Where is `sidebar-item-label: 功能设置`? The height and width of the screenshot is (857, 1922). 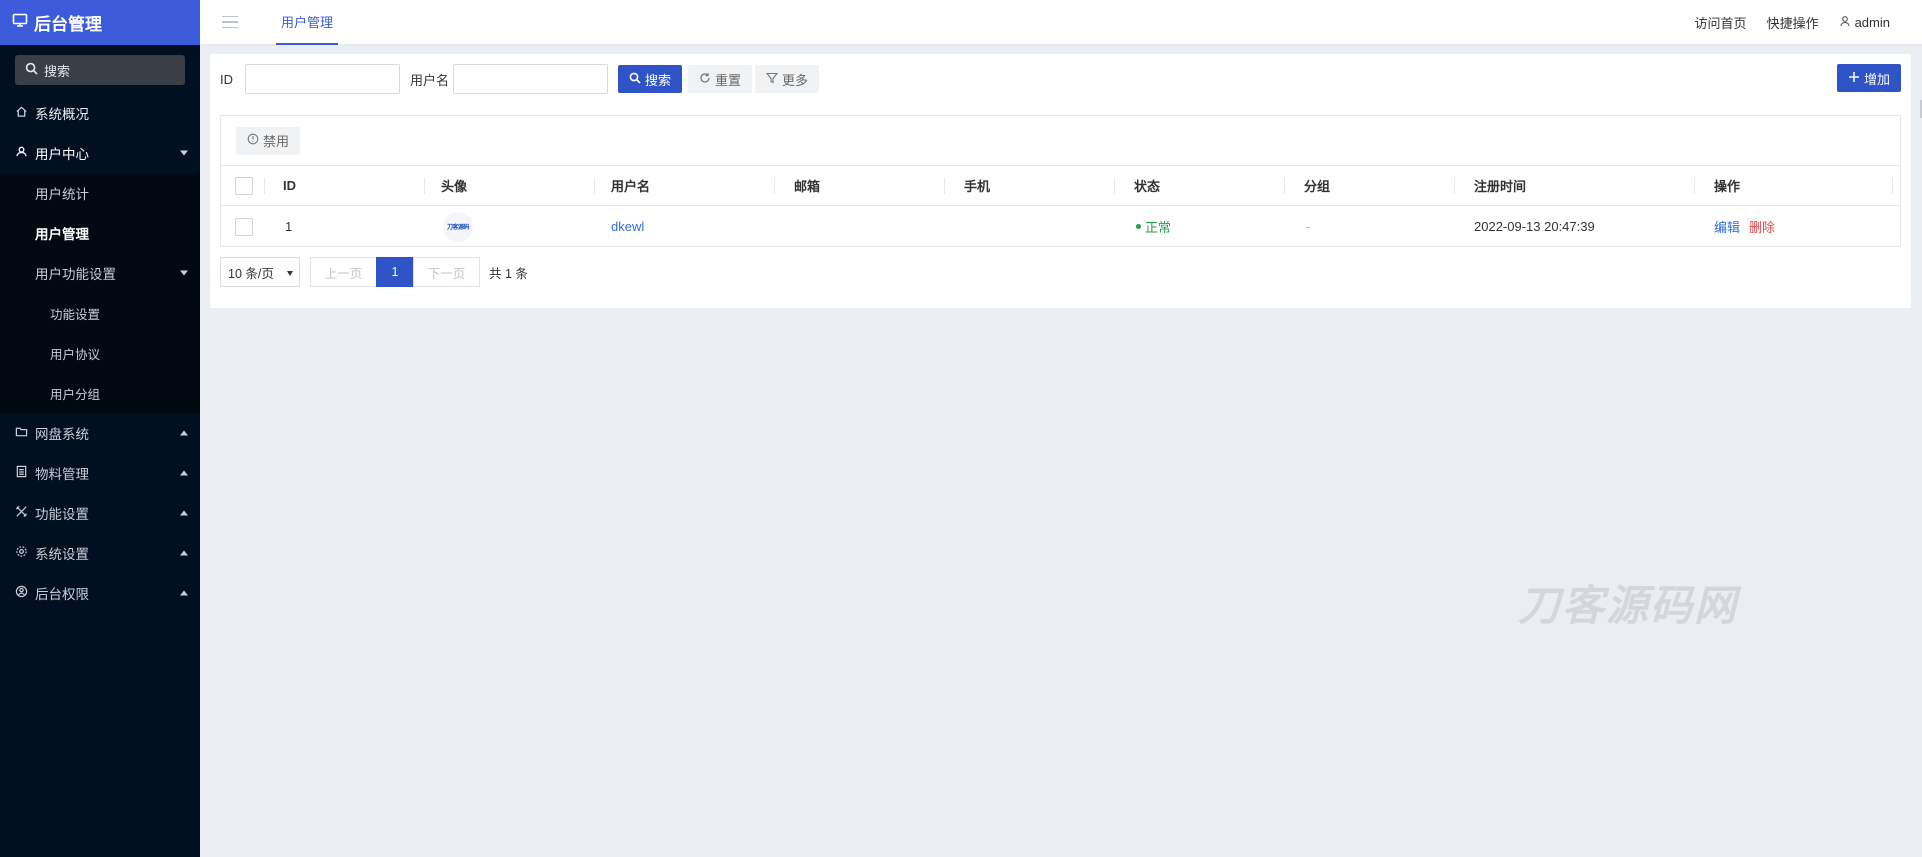
sidebar-item-label: 功能设置 is located at coordinates (75, 314).